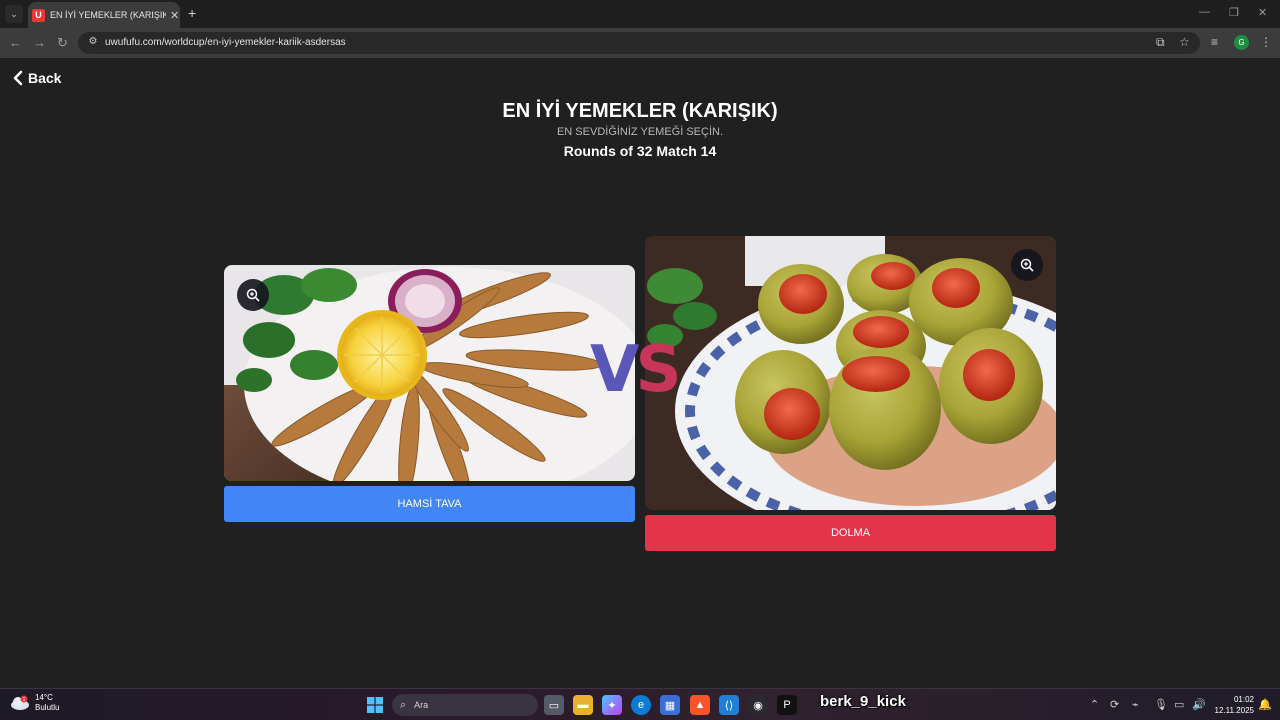 The image size is (1280, 720). I want to click on round-indicator: Rounds of 32 Match 14, so click(640, 151).